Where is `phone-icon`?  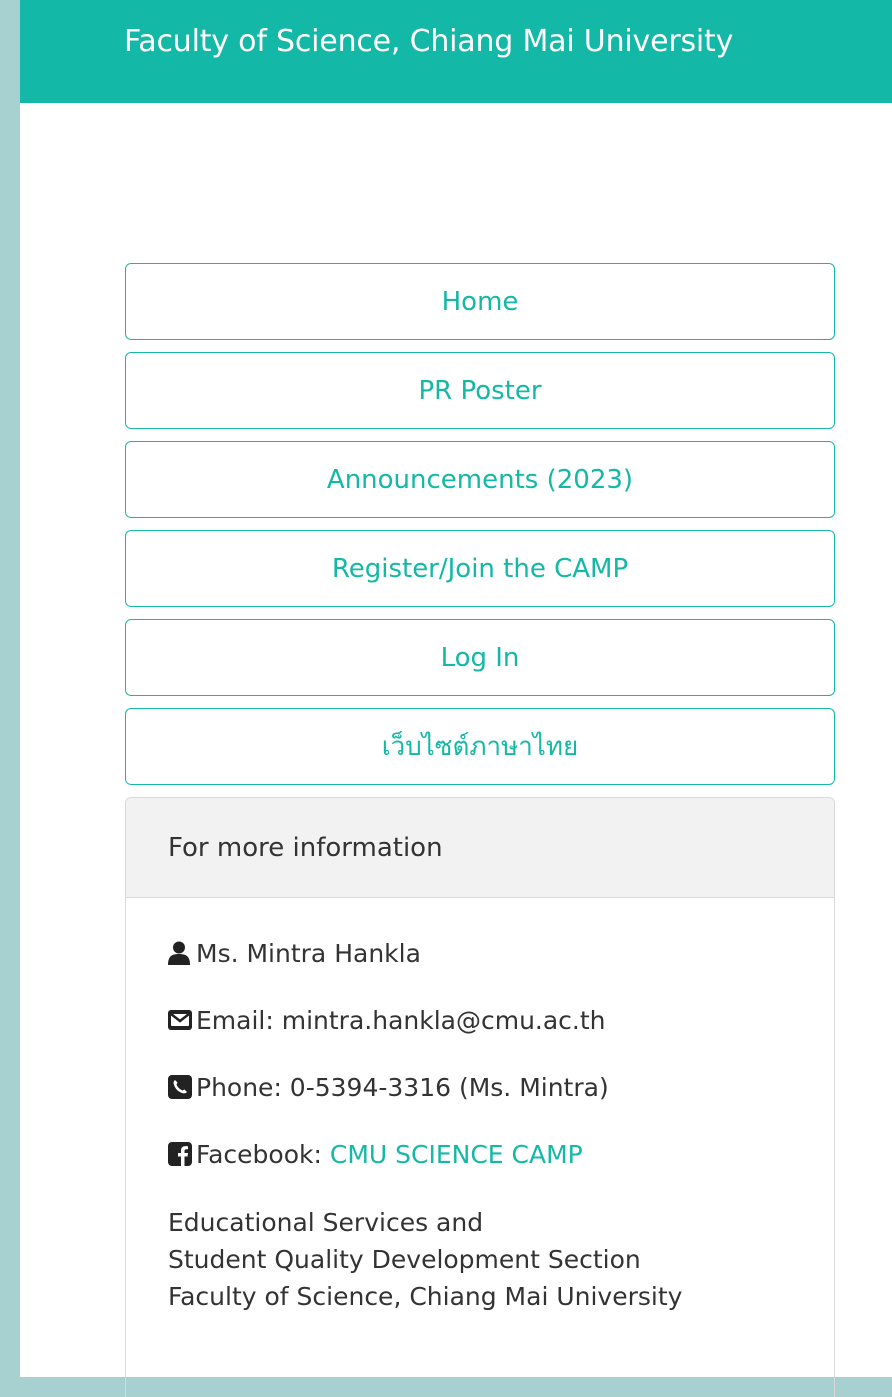
phone-icon is located at coordinates (182, 1087).